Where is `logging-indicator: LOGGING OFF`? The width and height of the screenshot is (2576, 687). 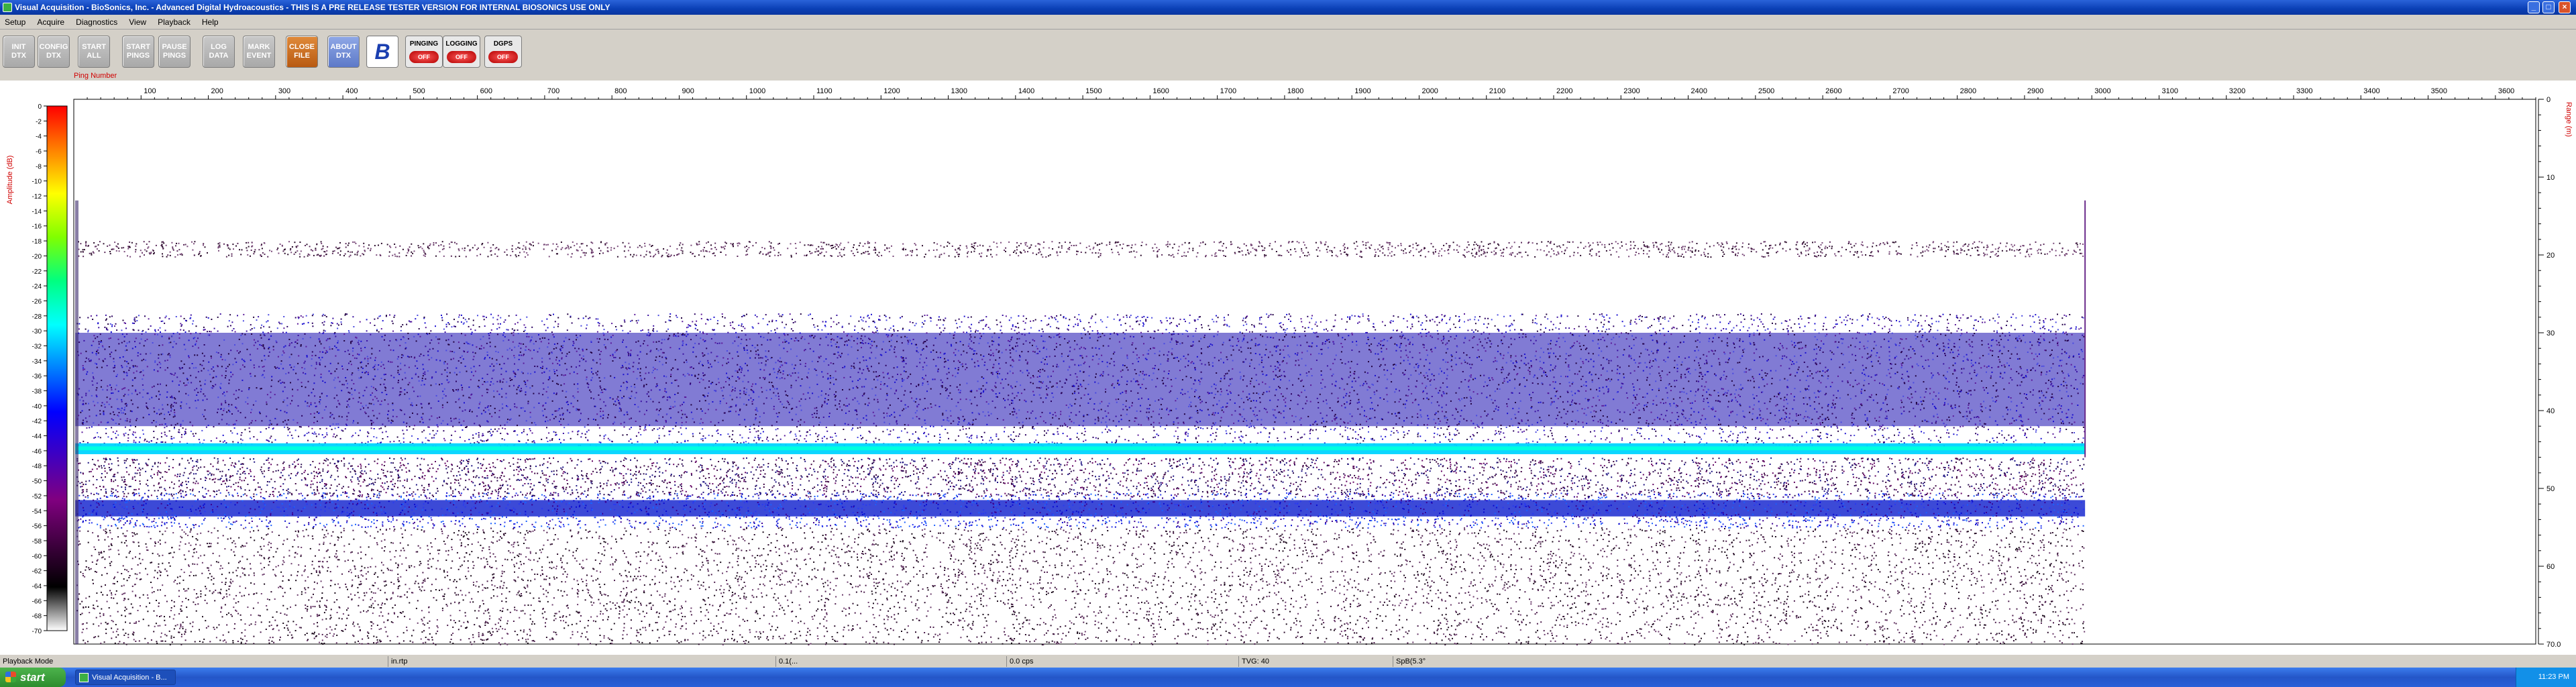 logging-indicator: LOGGING OFF is located at coordinates (461, 52).